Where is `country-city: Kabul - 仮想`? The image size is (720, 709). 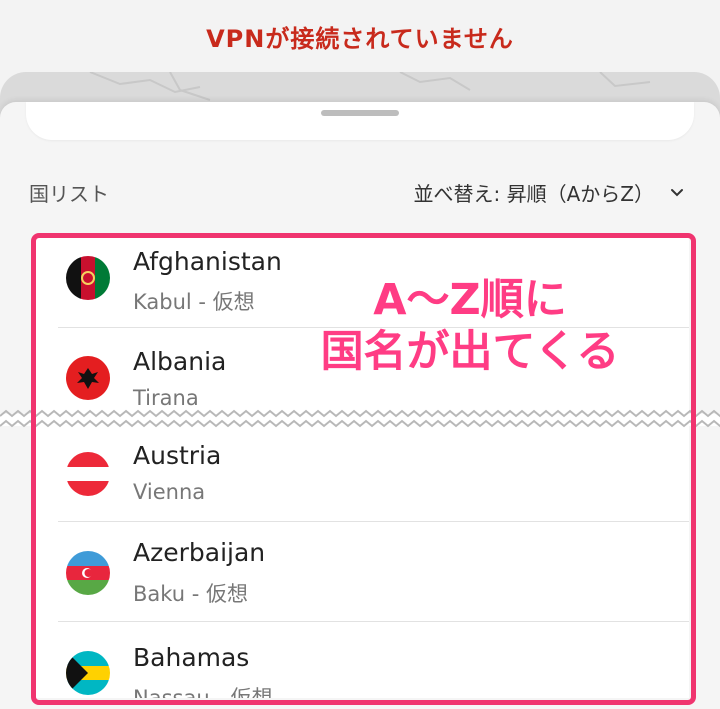
country-city: Kabul - 仮想 is located at coordinates (194, 302).